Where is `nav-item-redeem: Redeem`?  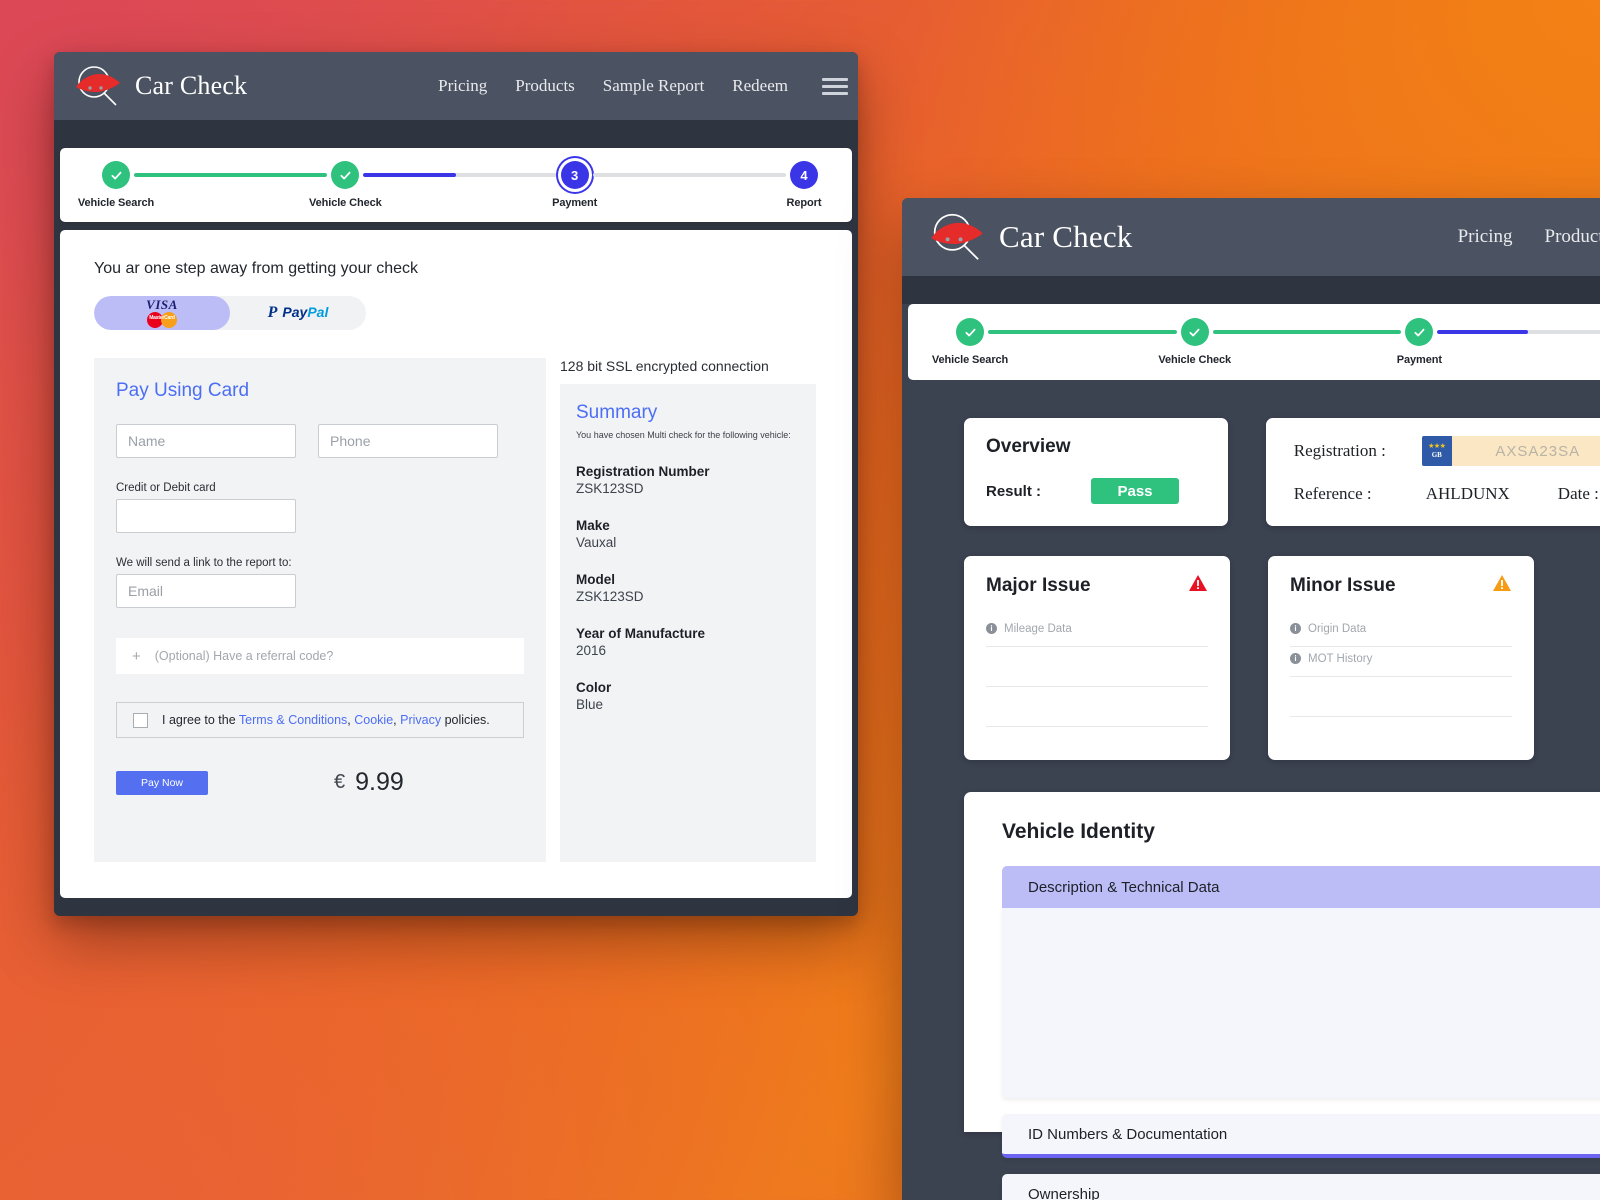 nav-item-redeem: Redeem is located at coordinates (760, 86).